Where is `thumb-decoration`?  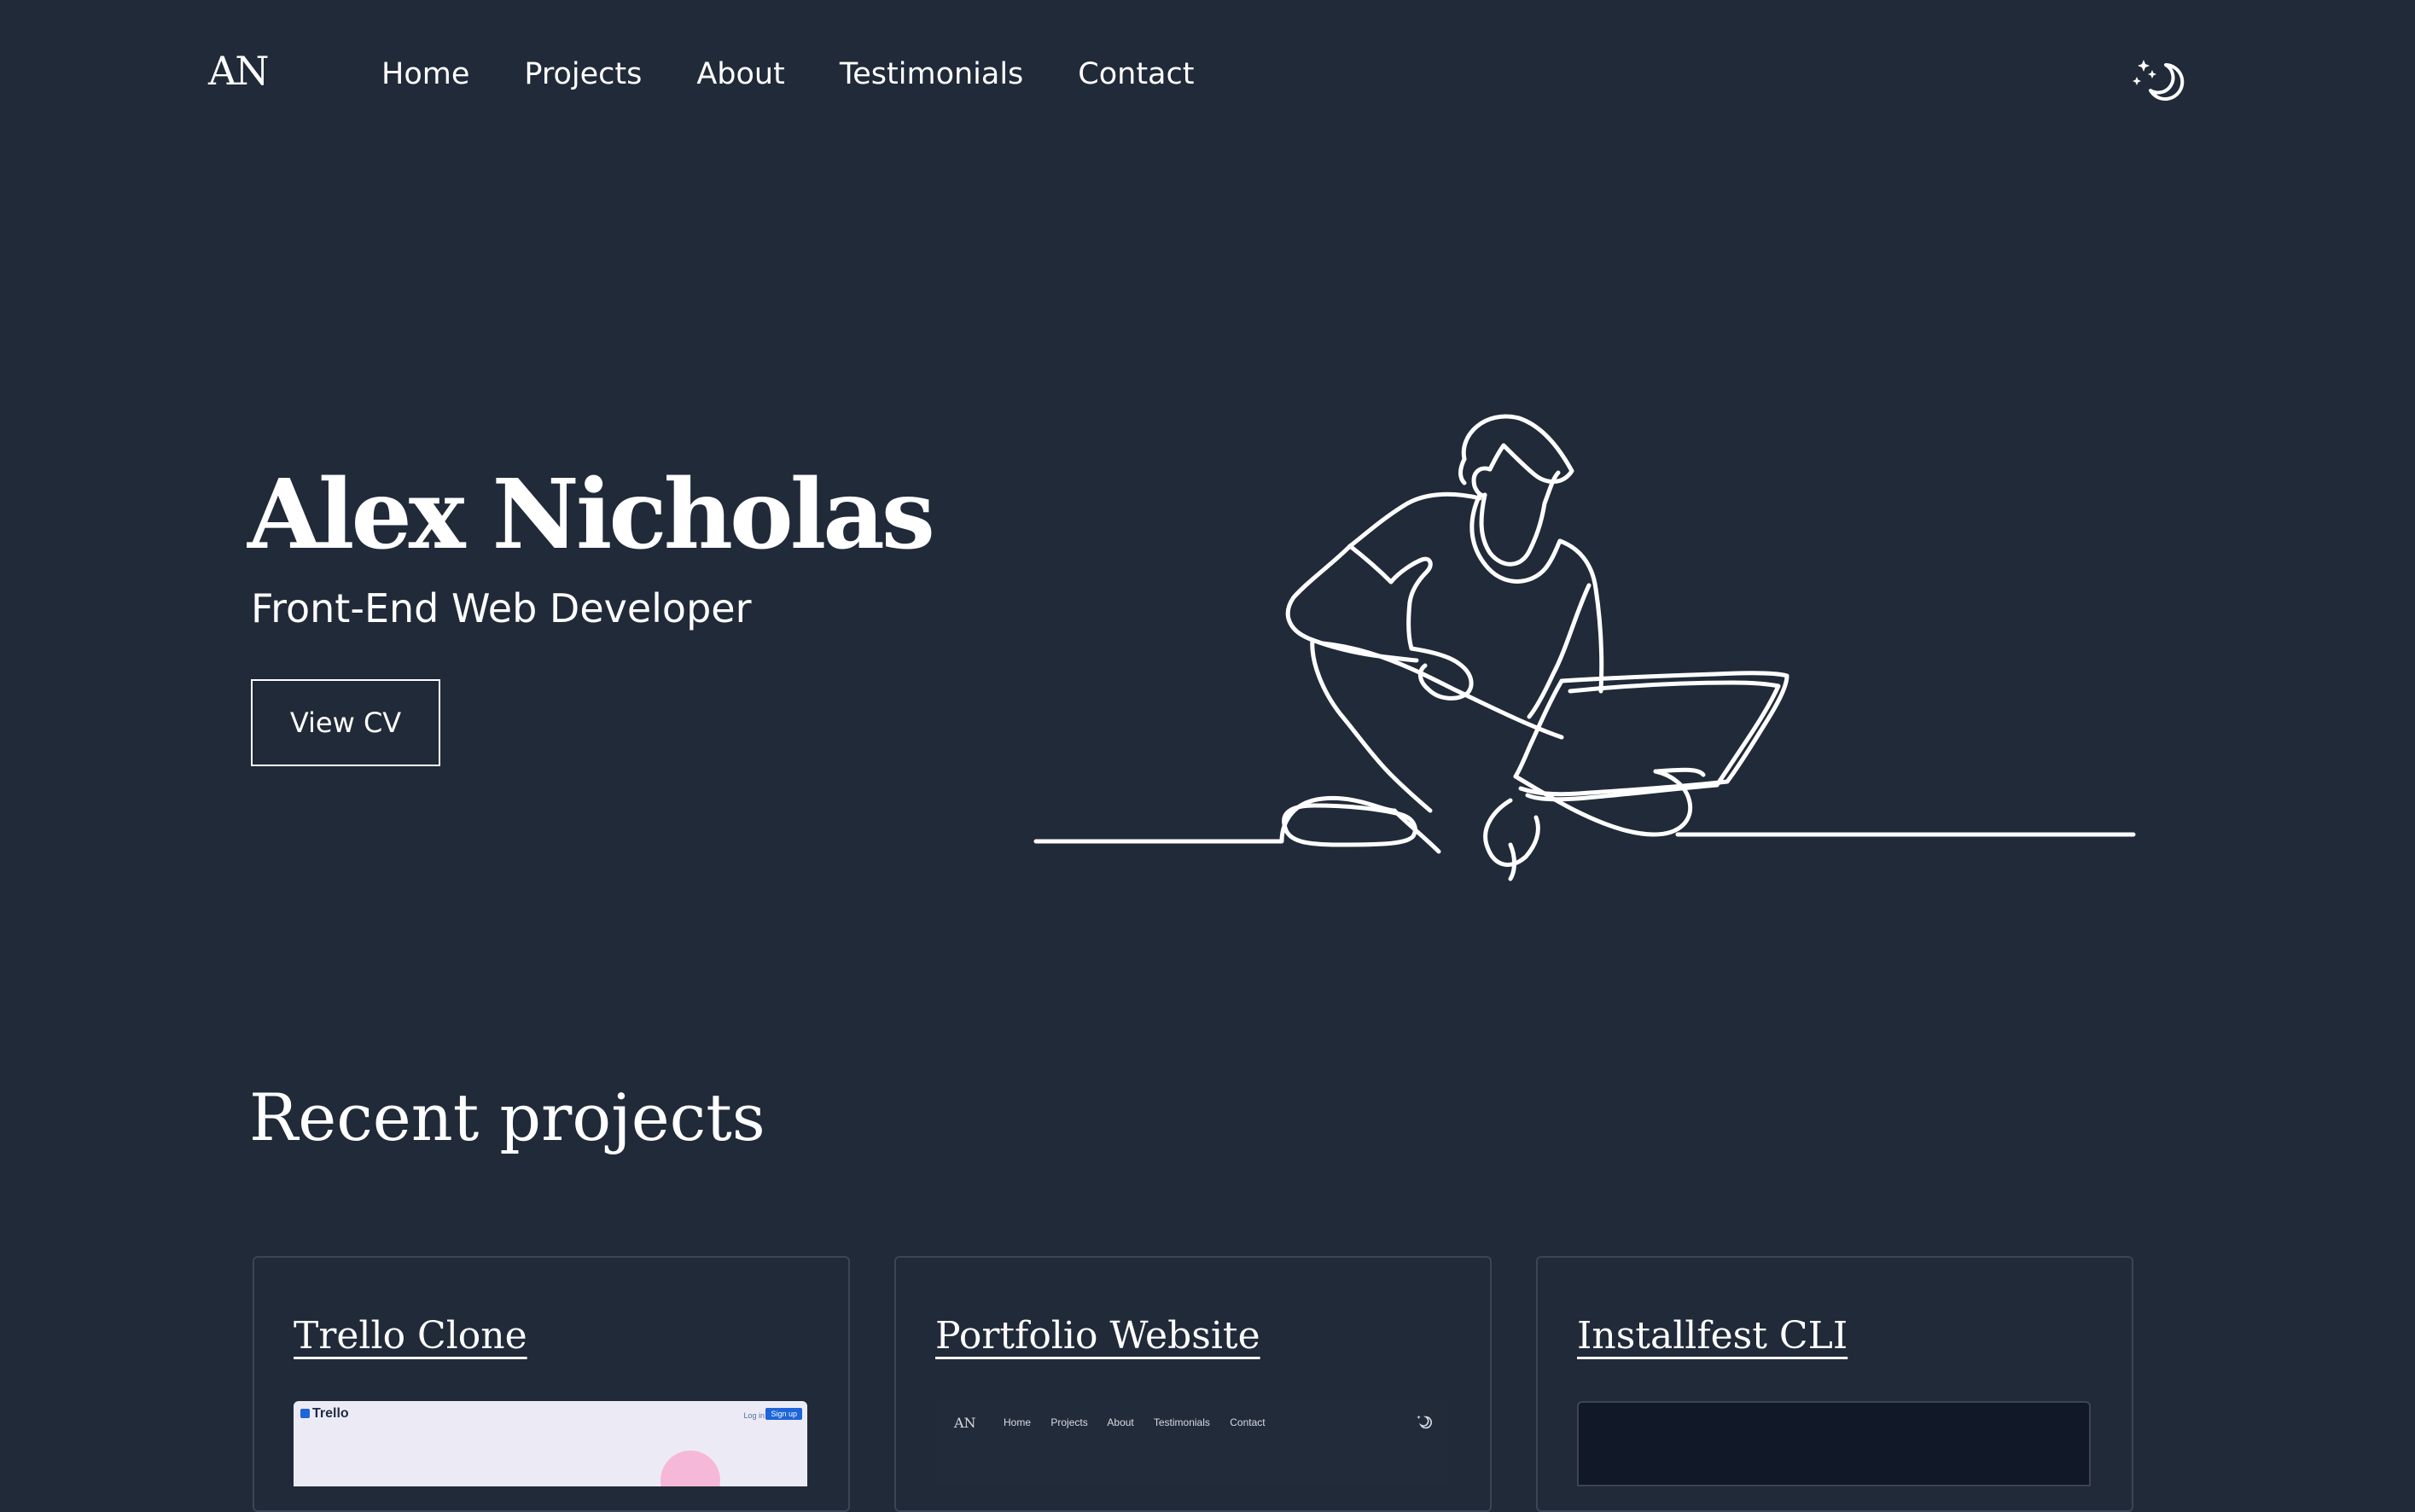
thumb-decoration is located at coordinates (690, 1468).